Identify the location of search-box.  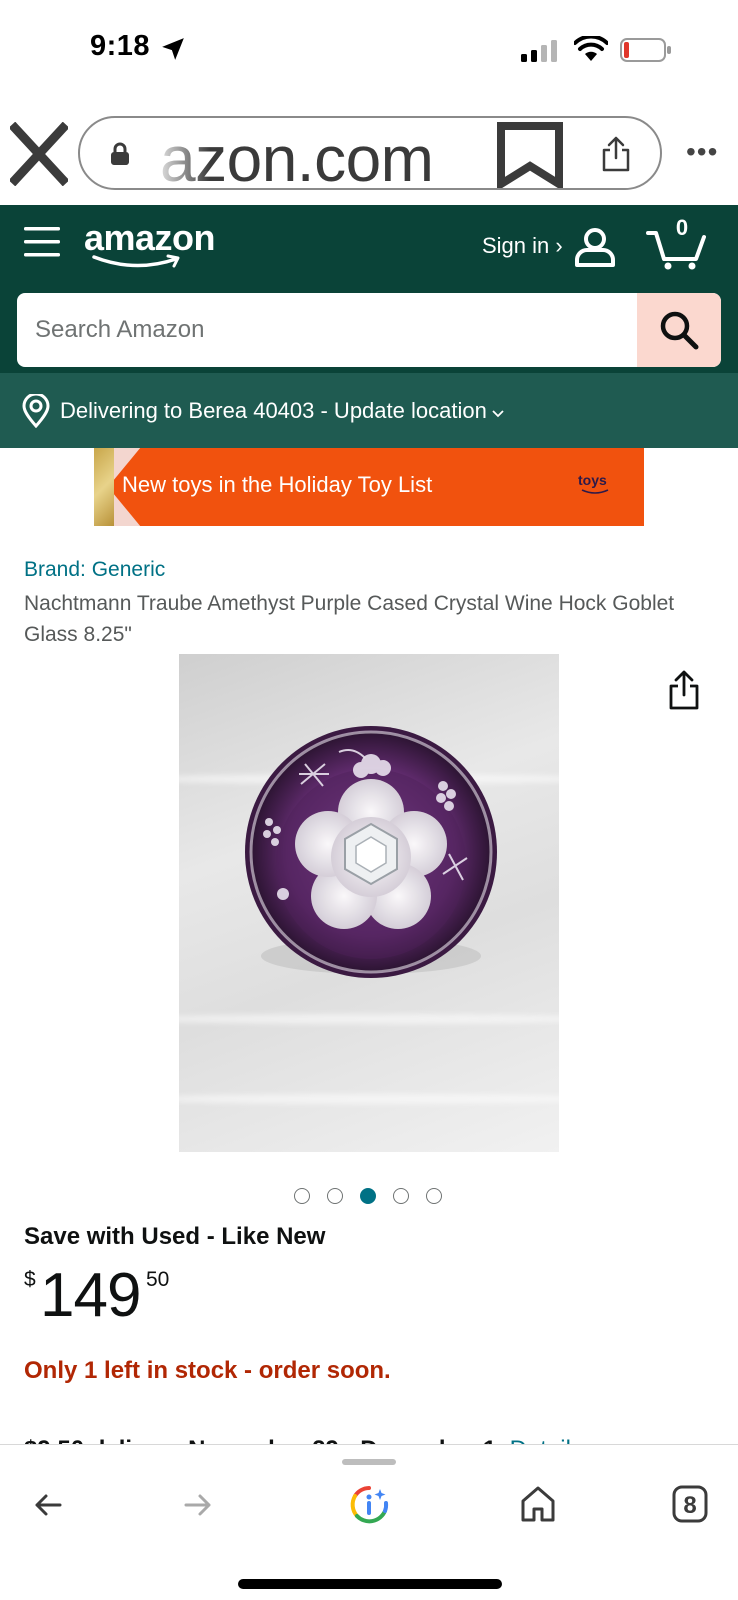
(369, 330).